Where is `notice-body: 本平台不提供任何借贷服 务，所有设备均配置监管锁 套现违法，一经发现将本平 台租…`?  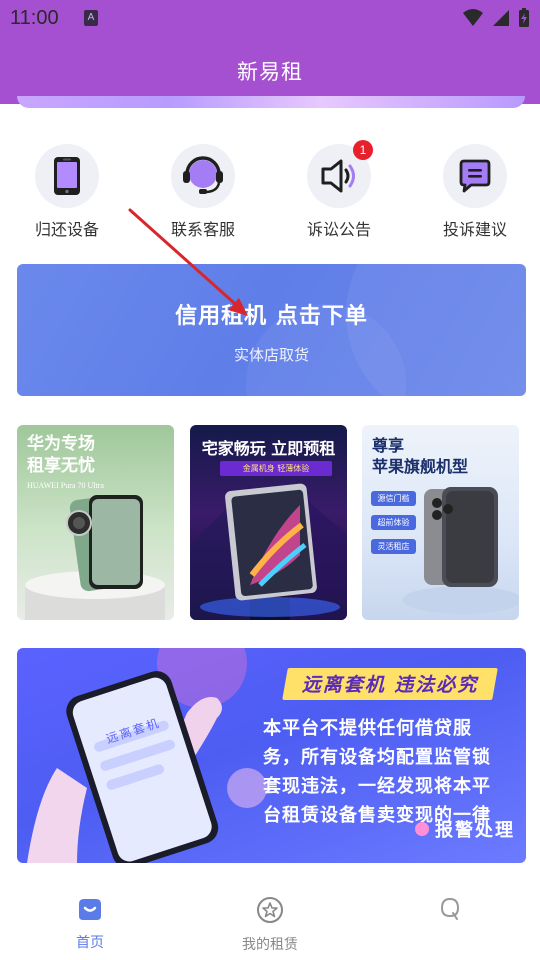 notice-body: 本平台不提供任何借贷服 务，所有设备均配置监管锁 套现违法，一经发现将本平 台租… is located at coordinates (388, 772).